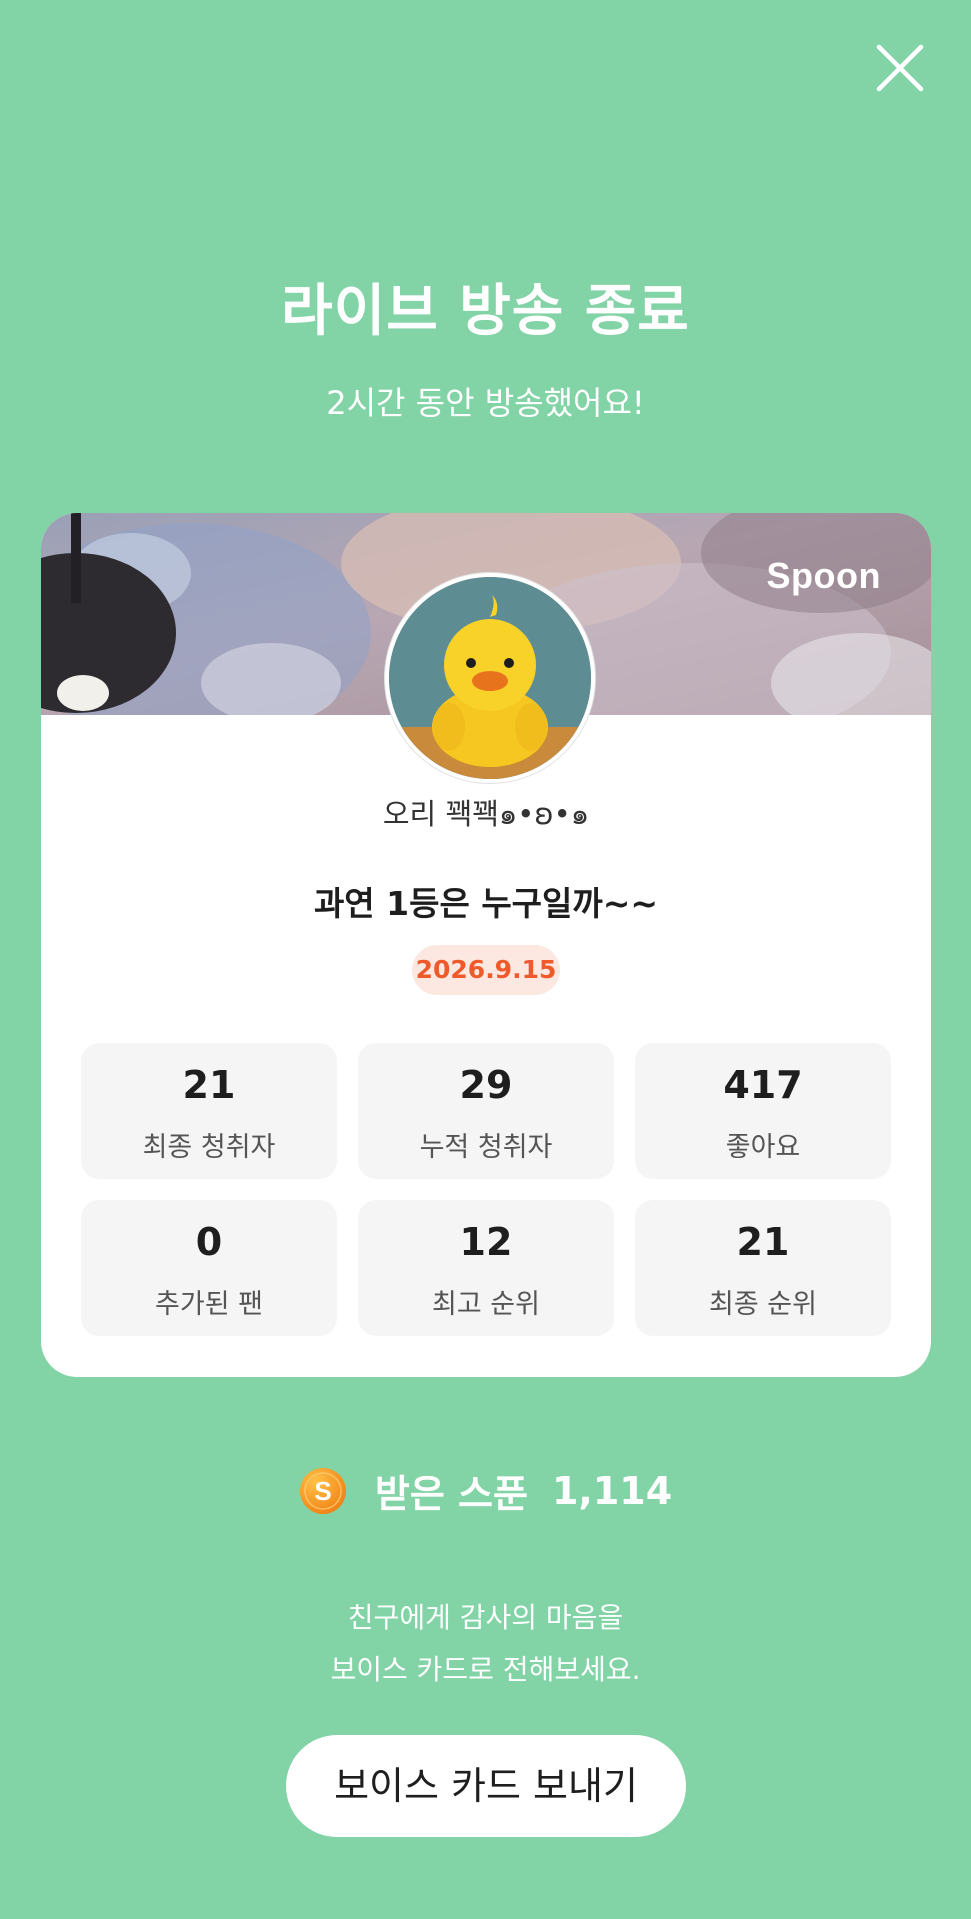 This screenshot has height=1919, width=971. What do you see at coordinates (486, 1786) in the screenshot?
I see `send-voice-card-button: 보이스 카드 보내기` at bounding box center [486, 1786].